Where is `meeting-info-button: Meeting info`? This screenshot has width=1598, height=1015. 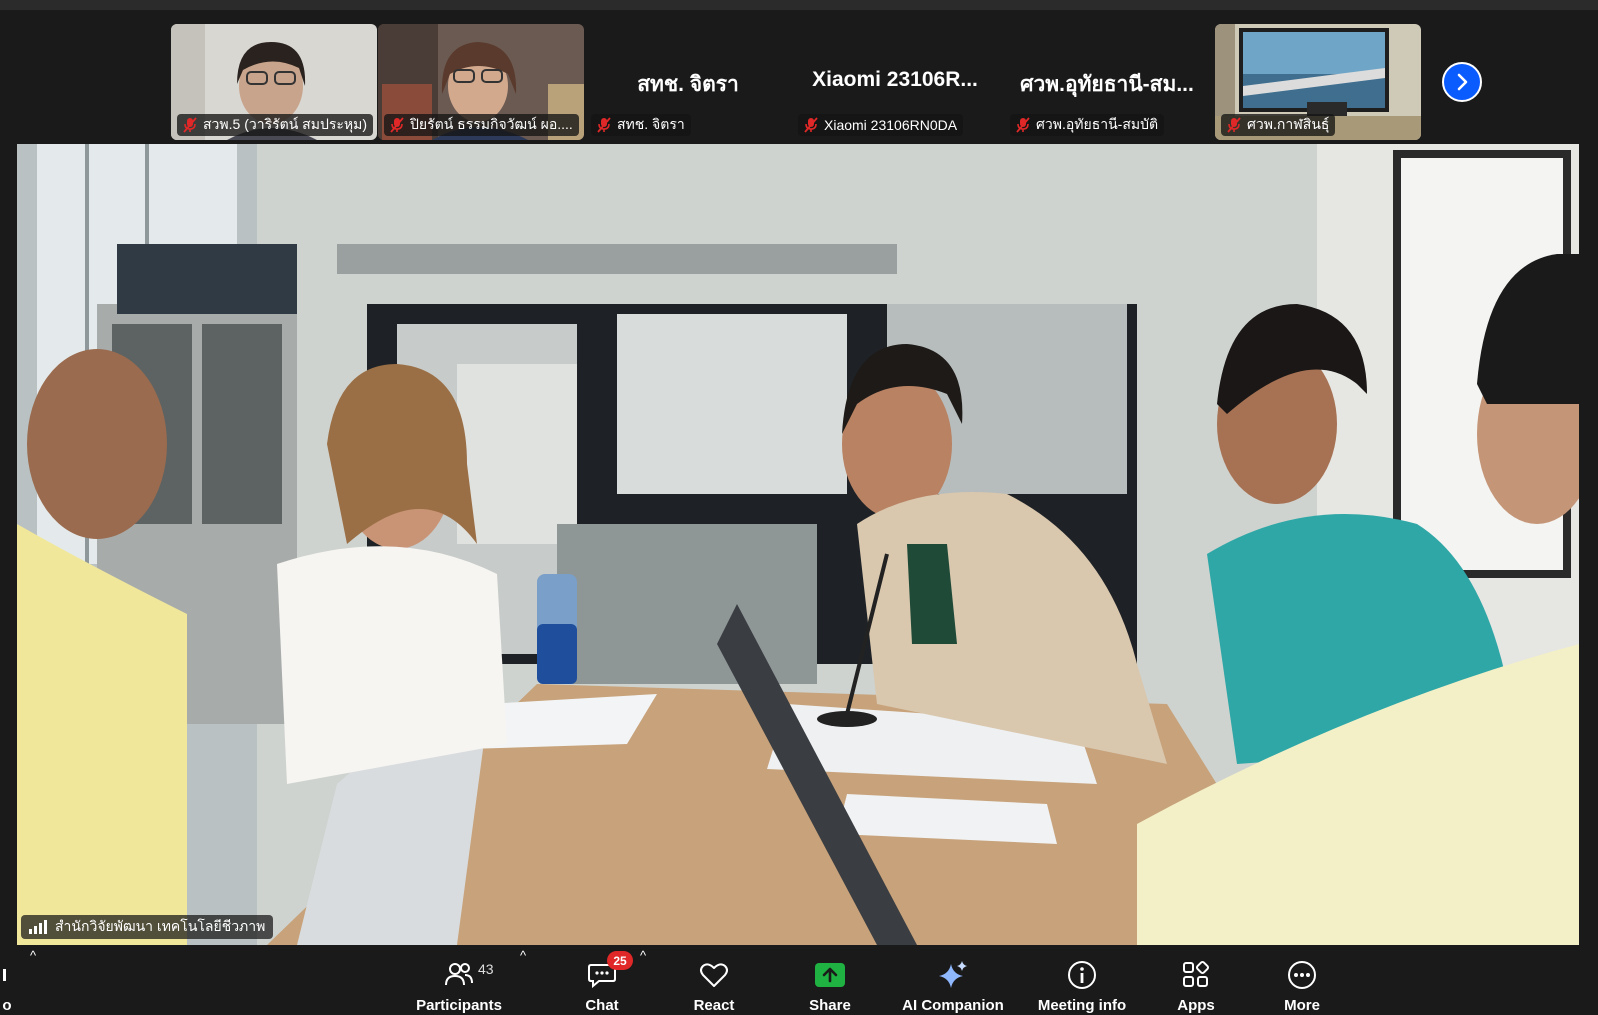
meeting-info-button: Meeting info is located at coordinates (1082, 980).